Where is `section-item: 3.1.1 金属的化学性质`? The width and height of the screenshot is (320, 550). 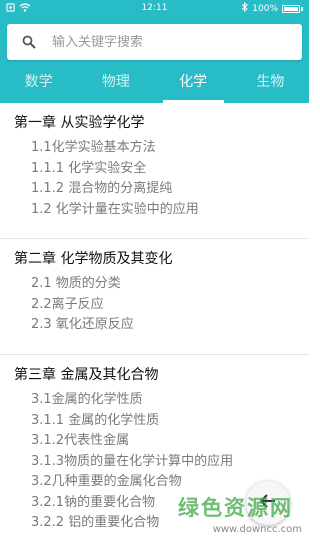 section-item: 3.1.1 金属的化学性质 is located at coordinates (161, 421).